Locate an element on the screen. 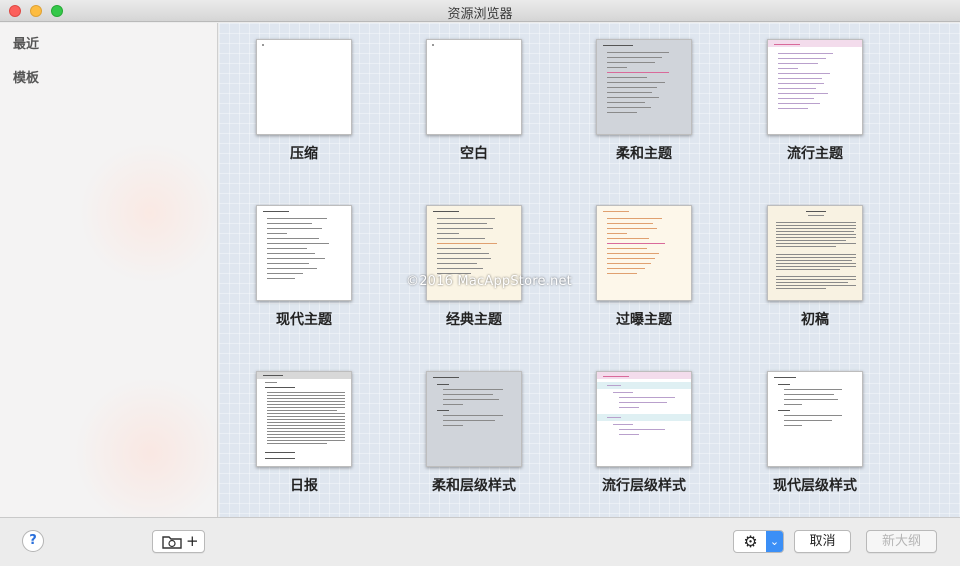 This screenshot has height=566, width=960. watermark: ©2016 MacAppStore.net is located at coordinates (489, 281).